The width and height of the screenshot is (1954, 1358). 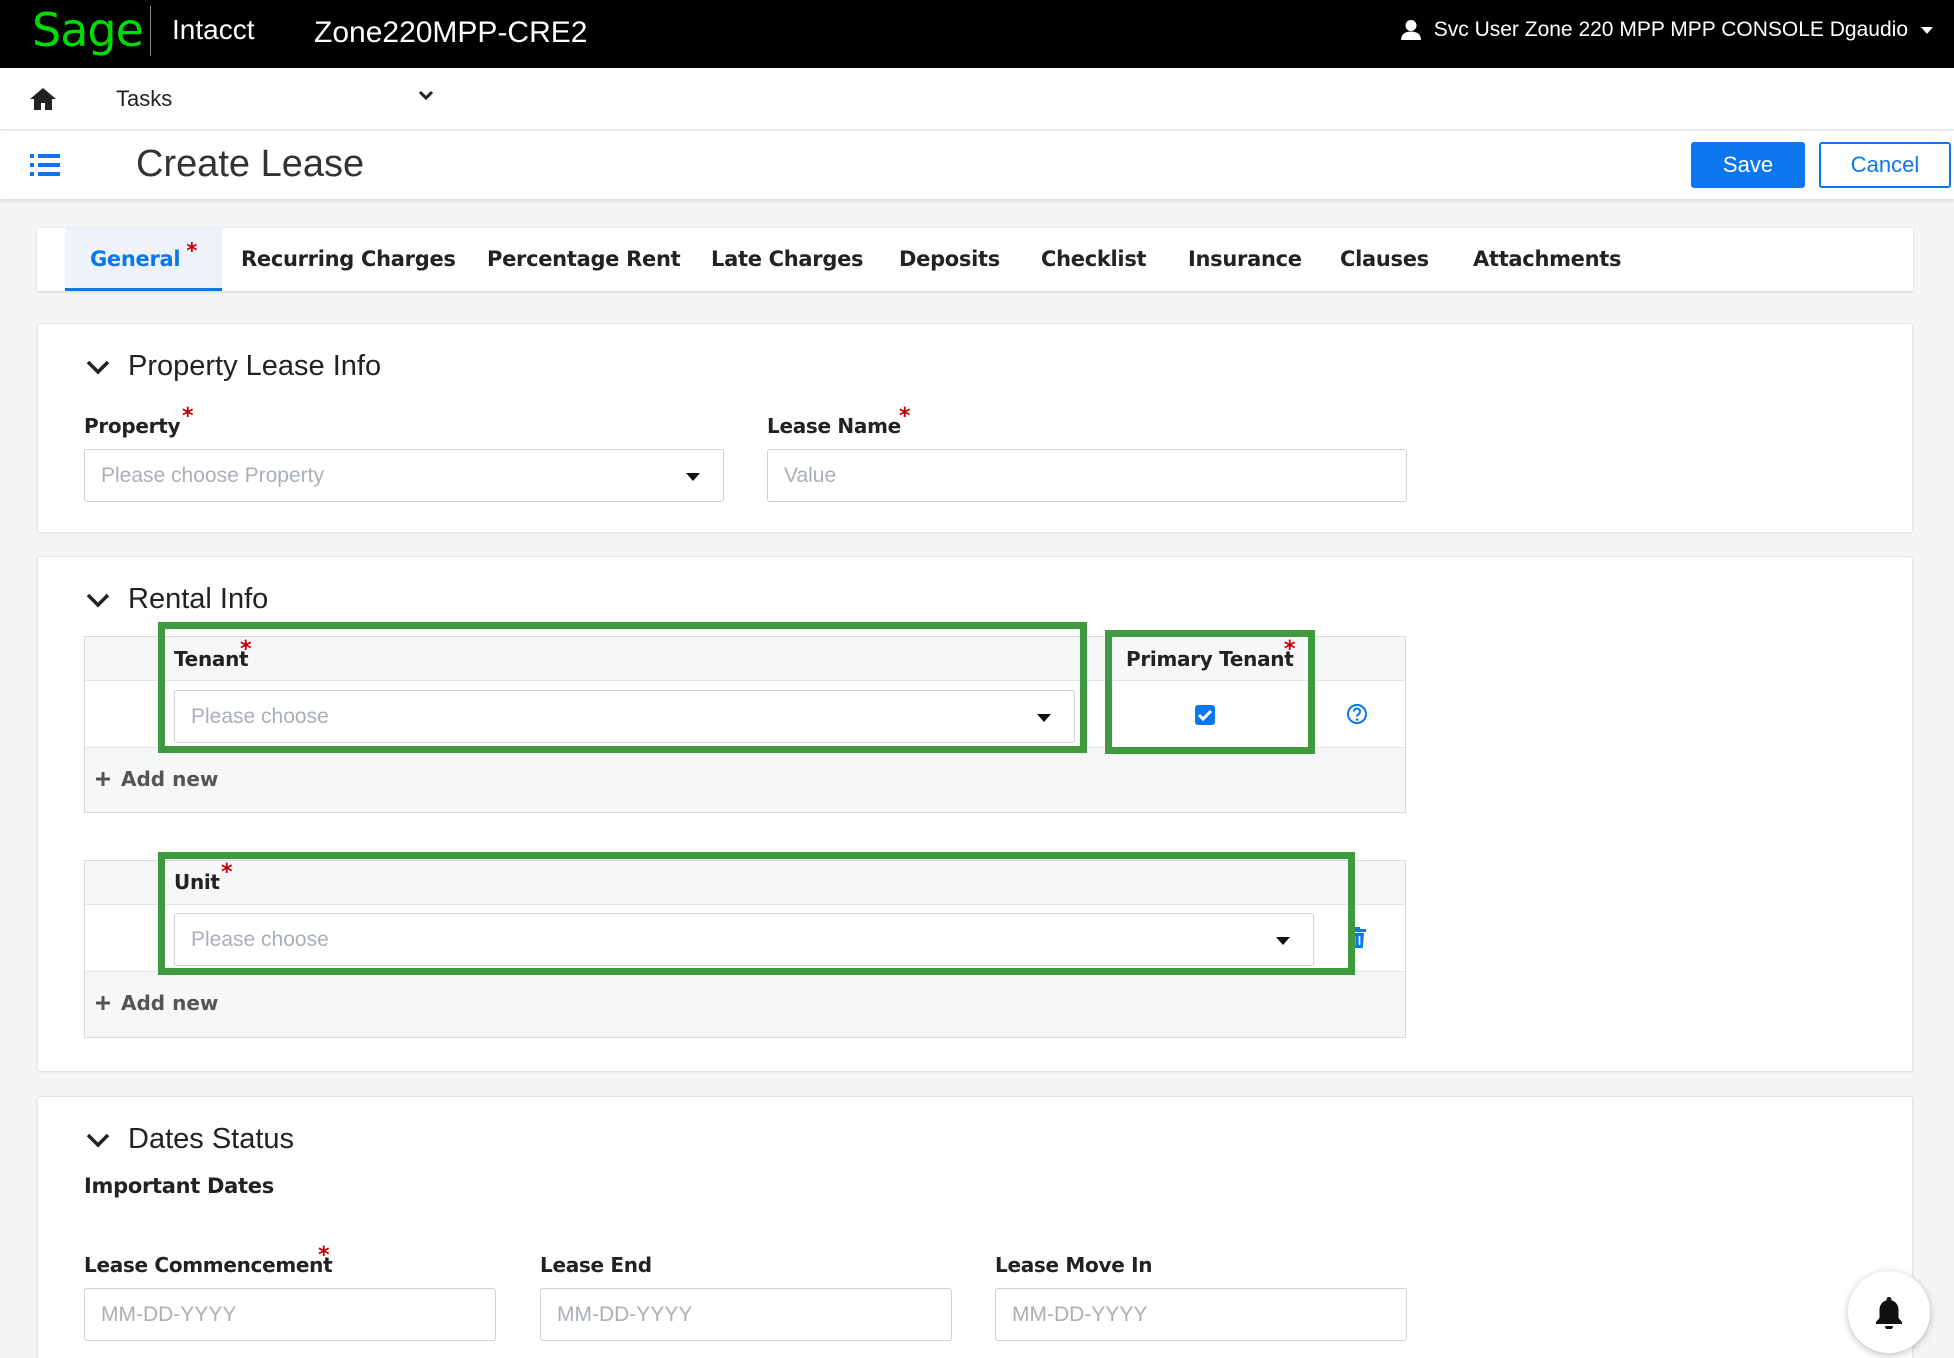 What do you see at coordinates (1074, 1265) in the screenshot?
I see `lease-move-in-label: Lease Move In` at bounding box center [1074, 1265].